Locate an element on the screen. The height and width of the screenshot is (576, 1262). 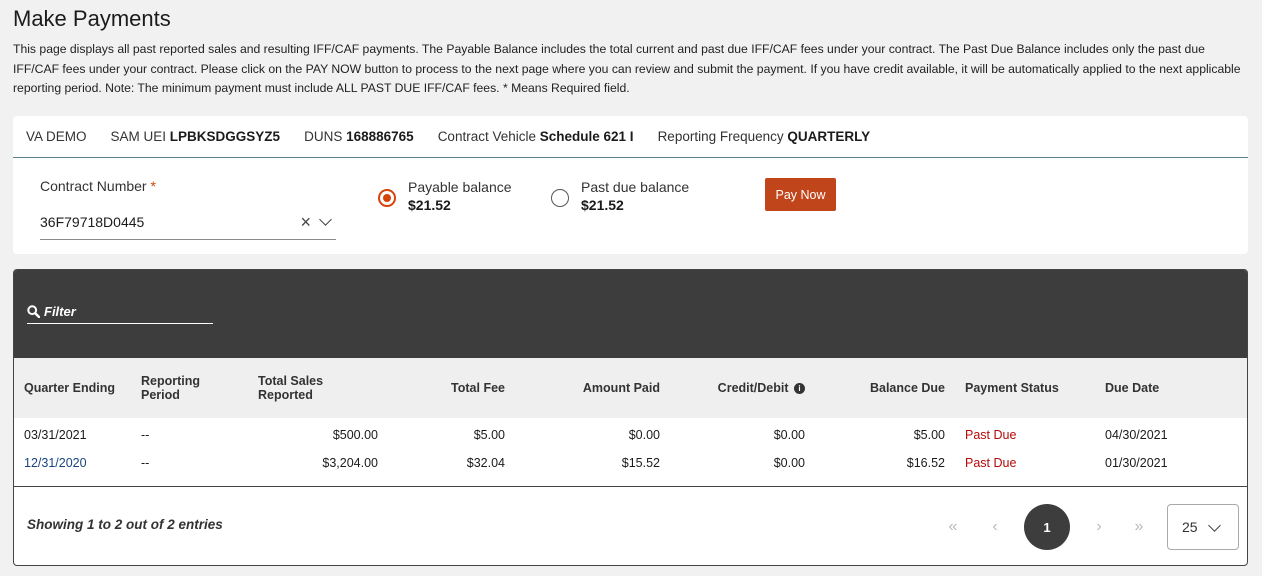
sam-uei: SAM UEI LPBKSDGGSYZ5 is located at coordinates (196, 136).